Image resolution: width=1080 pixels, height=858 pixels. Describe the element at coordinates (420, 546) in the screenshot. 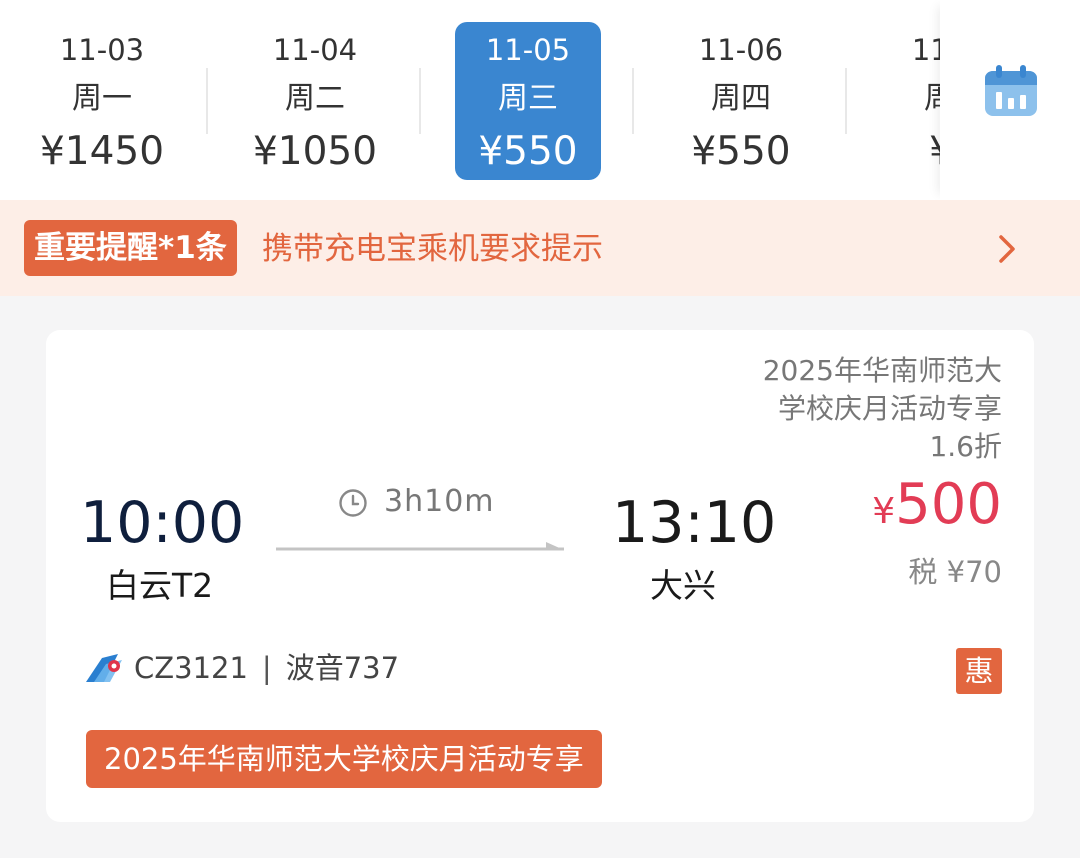

I see `route-arrow-icon` at that location.